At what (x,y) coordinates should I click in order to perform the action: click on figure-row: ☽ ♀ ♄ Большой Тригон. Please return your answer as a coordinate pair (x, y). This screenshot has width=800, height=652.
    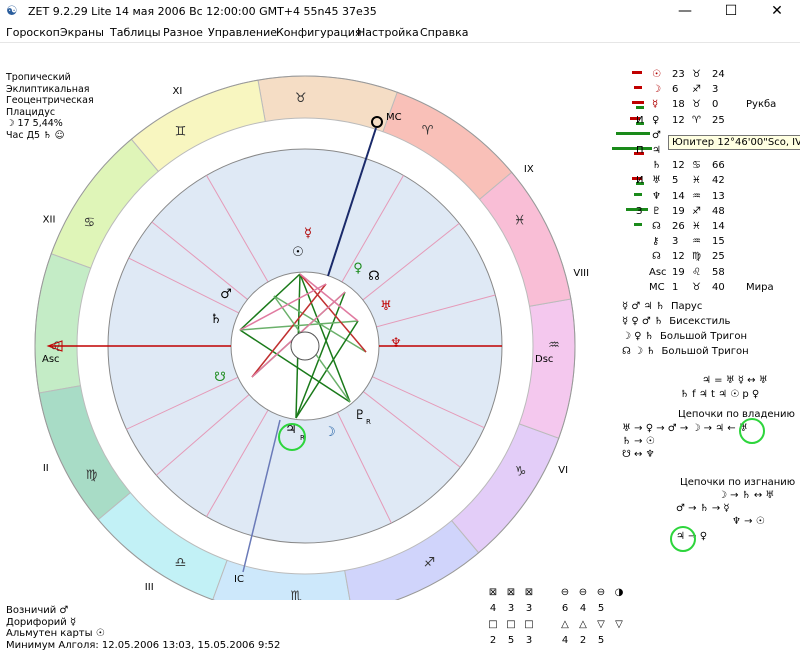
    Looking at the image, I should click on (685, 336).